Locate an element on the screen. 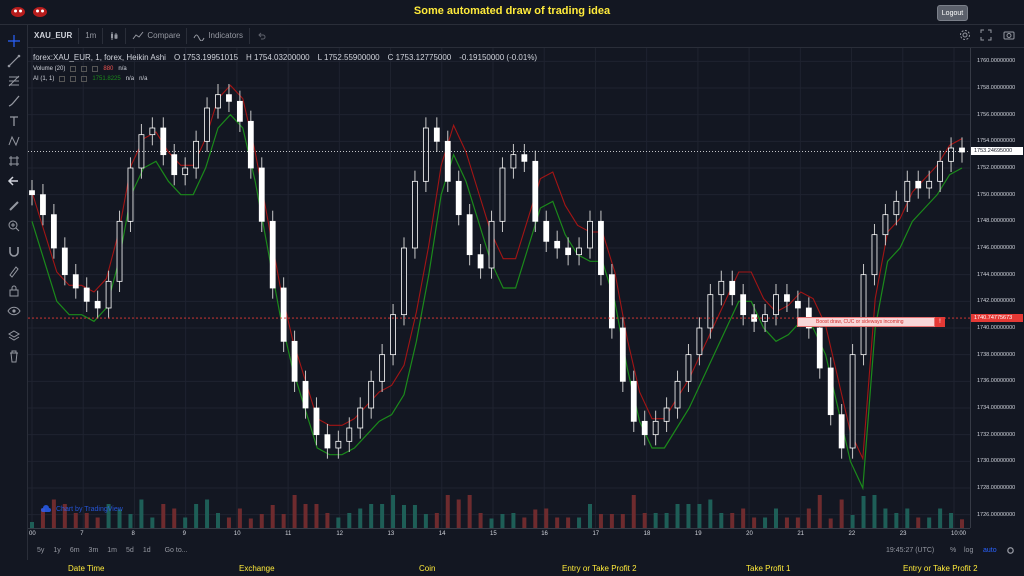  pattern-icon is located at coordinates (14, 141).